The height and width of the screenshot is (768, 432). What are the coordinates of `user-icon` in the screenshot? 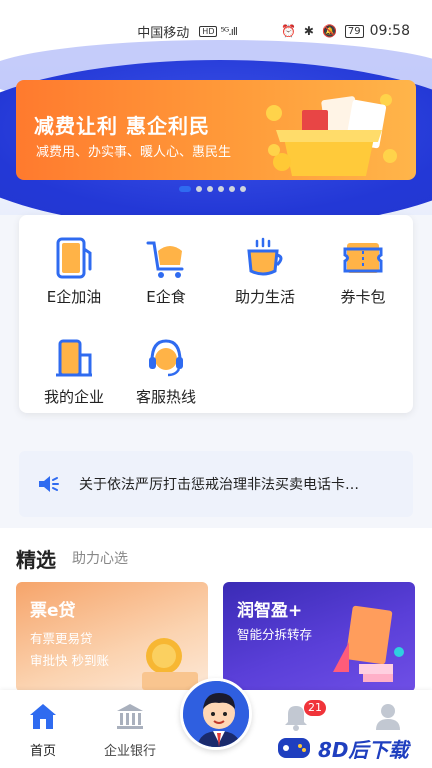 It's located at (388, 717).